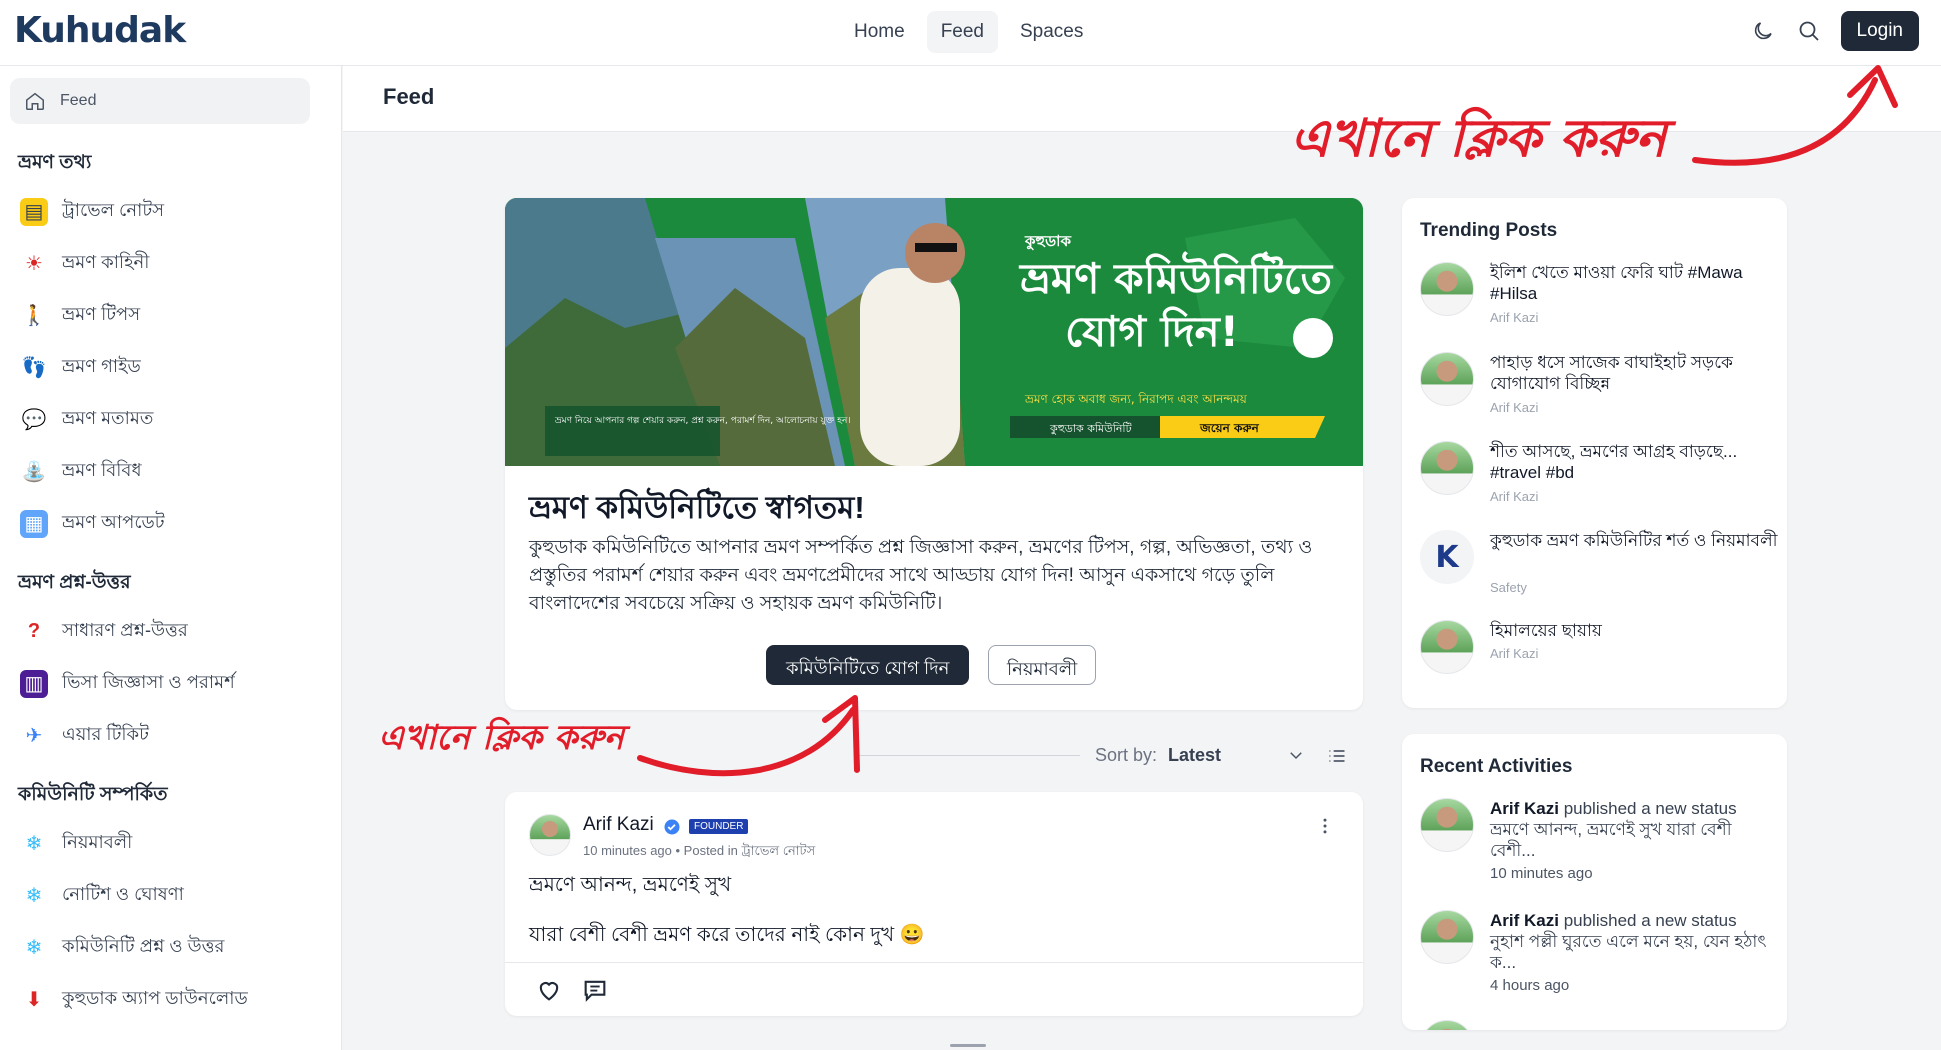  Describe the element at coordinates (1126, 755) in the screenshot. I see `sort-label: Sort by:` at that location.